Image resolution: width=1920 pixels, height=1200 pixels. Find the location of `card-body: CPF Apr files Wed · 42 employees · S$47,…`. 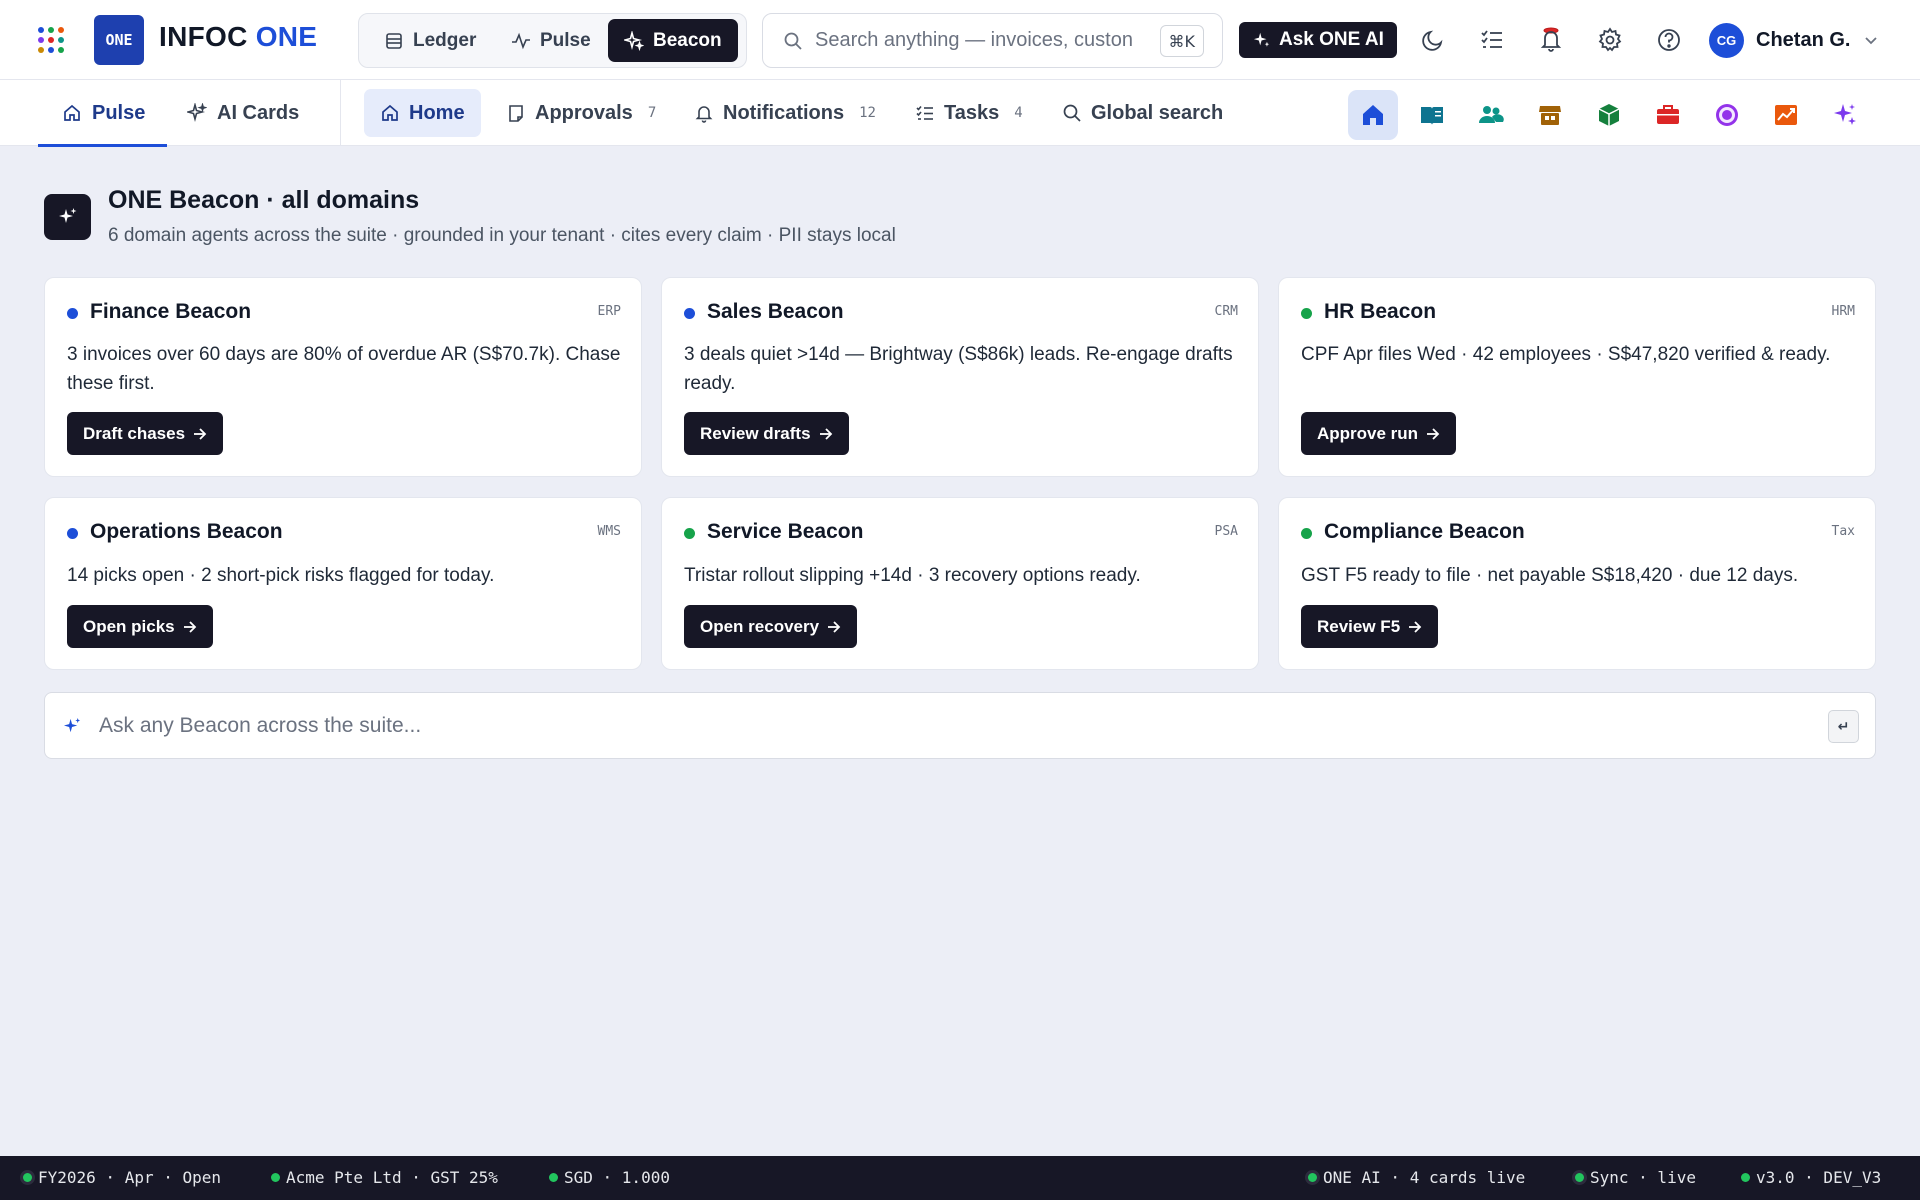

card-body: CPF Apr files Wed · 42 employees · S$47,… is located at coordinates (1566, 354).